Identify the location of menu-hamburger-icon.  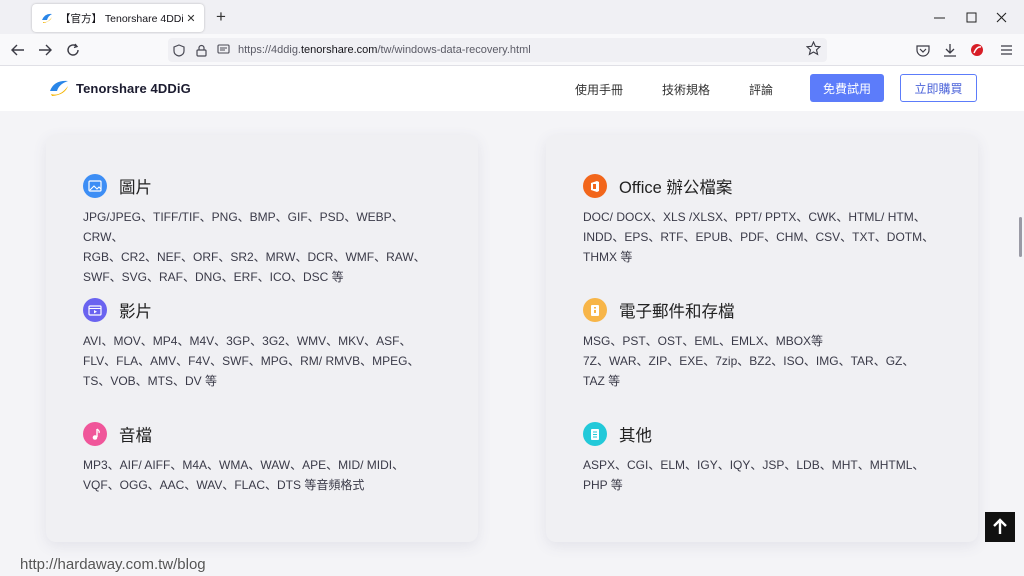
(1006, 50).